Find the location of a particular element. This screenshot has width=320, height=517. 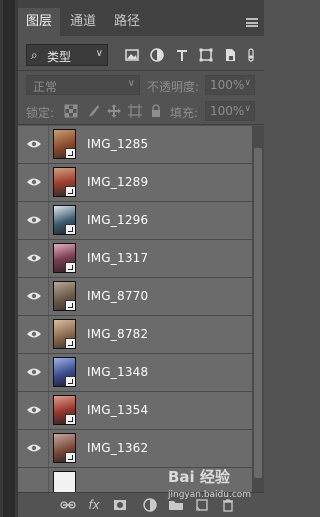

layer-row: IMG_1285 is located at coordinates (135, 145).